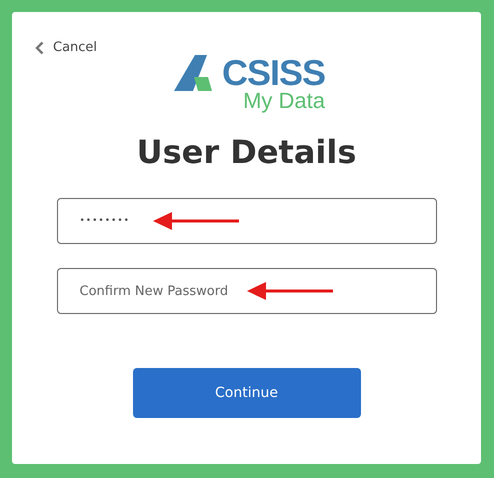 This screenshot has height=478, width=494. What do you see at coordinates (39, 47) in the screenshot?
I see `chevron-left-icon` at bounding box center [39, 47].